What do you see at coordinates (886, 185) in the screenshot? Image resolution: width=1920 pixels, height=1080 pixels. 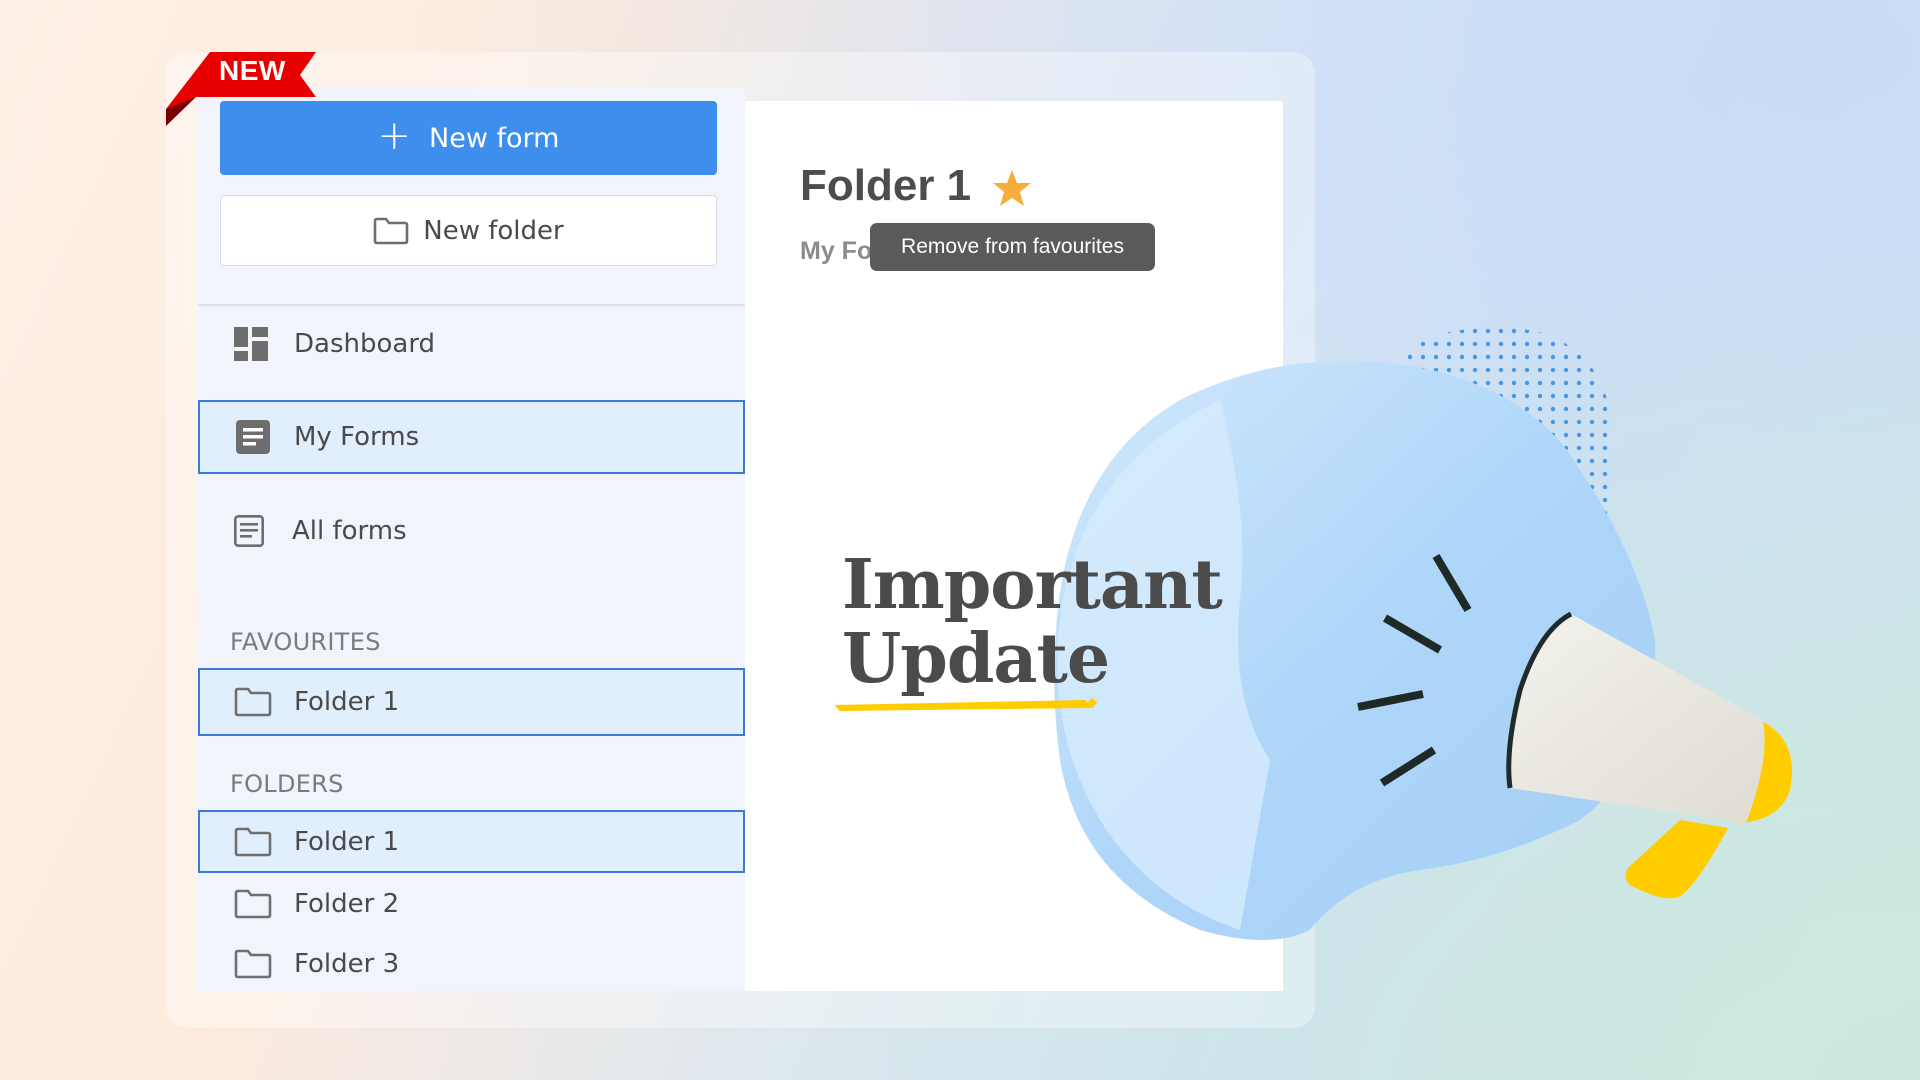 I see `page-title: Folder 1` at bounding box center [886, 185].